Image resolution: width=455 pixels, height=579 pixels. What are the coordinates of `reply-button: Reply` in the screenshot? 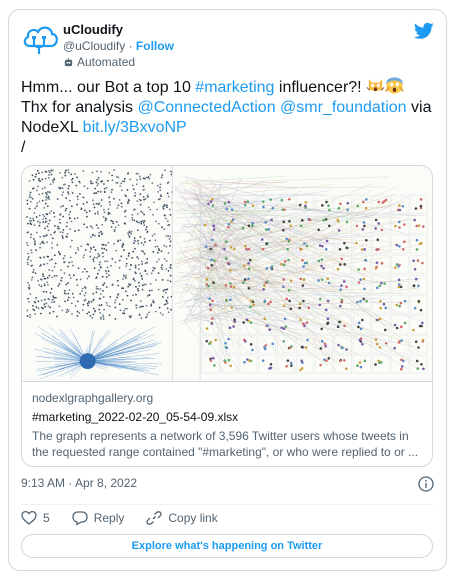 It's located at (98, 518).